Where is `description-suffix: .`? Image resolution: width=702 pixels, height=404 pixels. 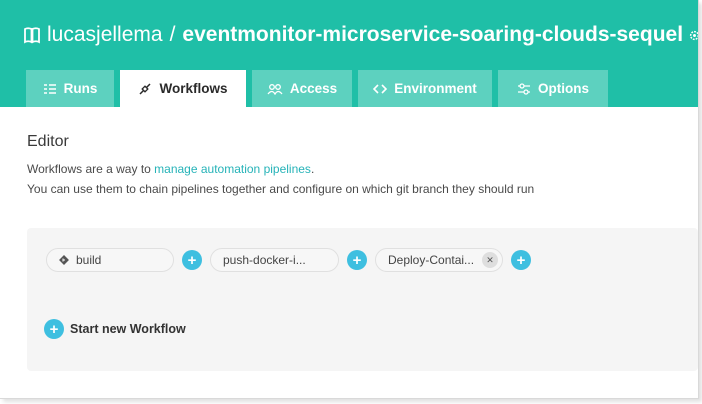
description-suffix: . is located at coordinates (312, 169).